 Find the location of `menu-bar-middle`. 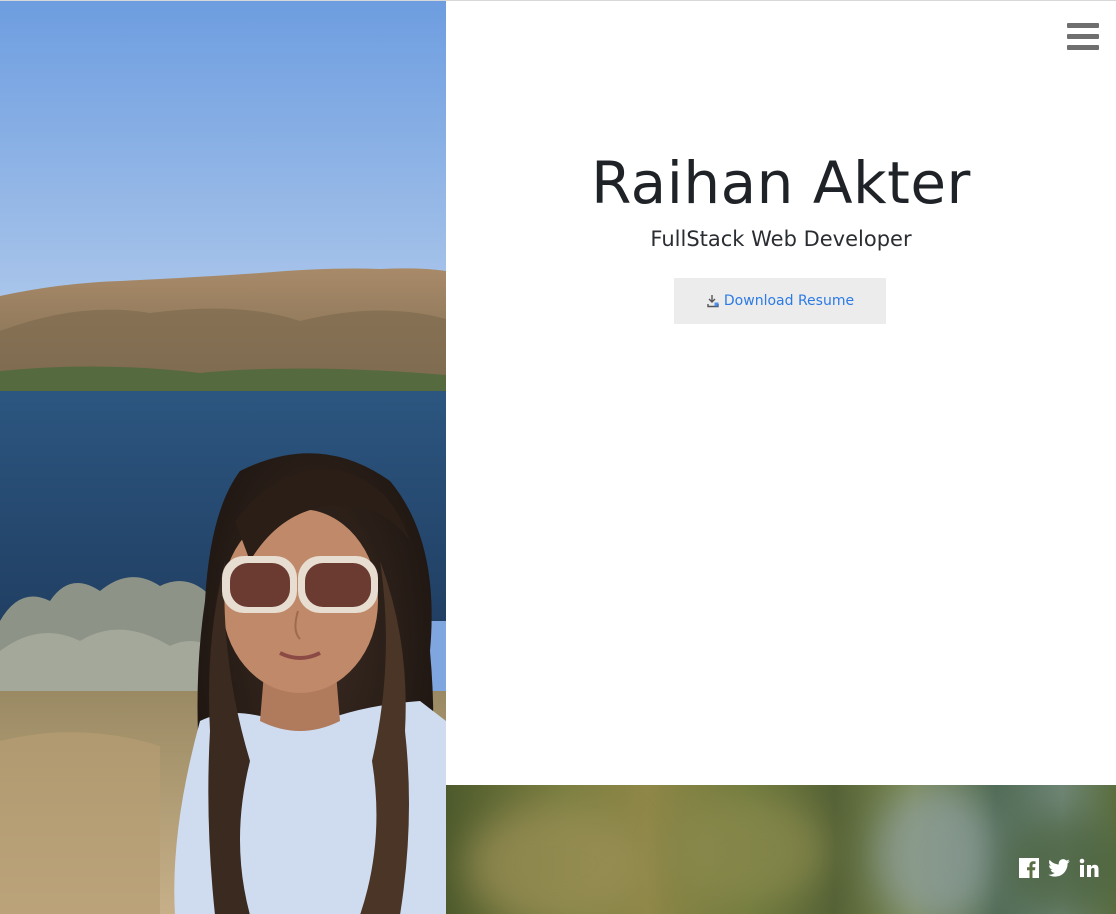

menu-bar-middle is located at coordinates (1083, 36).